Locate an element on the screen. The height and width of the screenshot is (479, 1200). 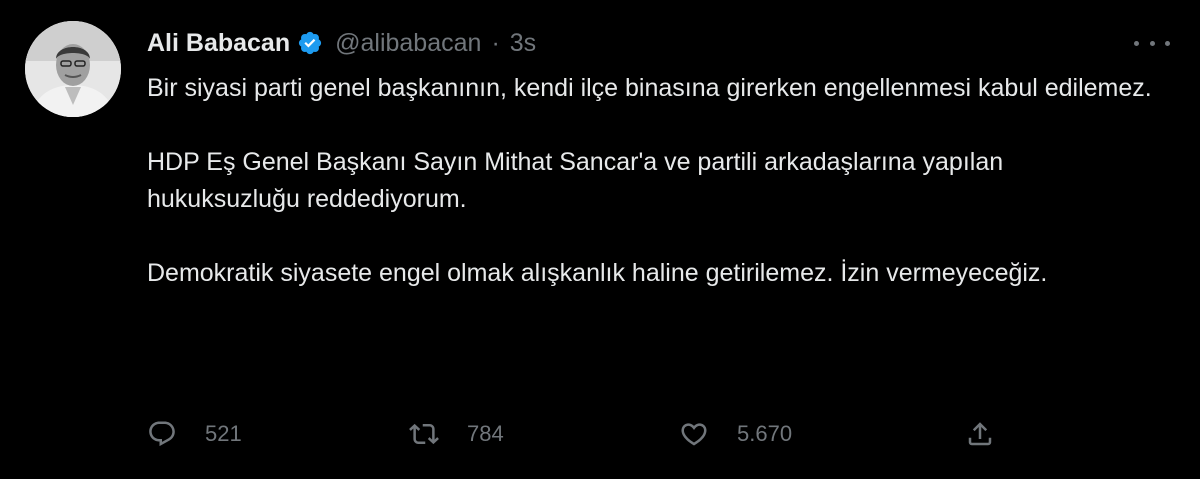
heart-icon is located at coordinates (694, 434).